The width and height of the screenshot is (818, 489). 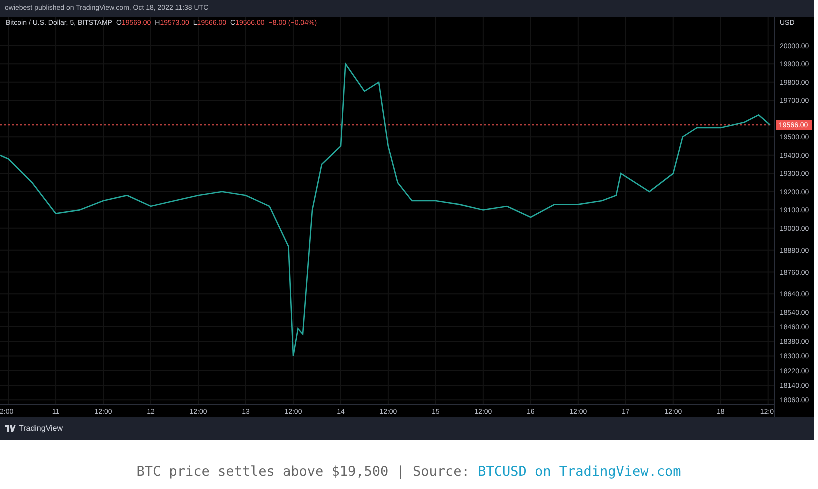 What do you see at coordinates (409, 472) in the screenshot?
I see `image-caption: BTC price settles above $19,500 | Source: BTCUSD on TradingView.com` at bounding box center [409, 472].